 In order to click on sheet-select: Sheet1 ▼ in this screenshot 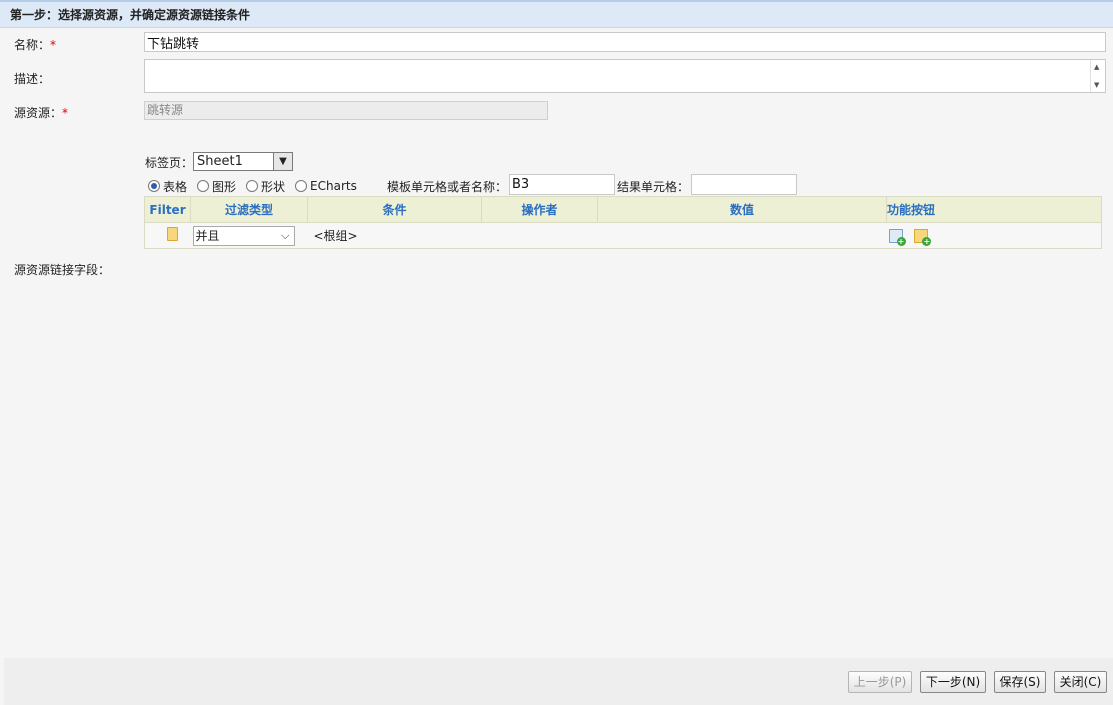, I will do `click(243, 161)`.